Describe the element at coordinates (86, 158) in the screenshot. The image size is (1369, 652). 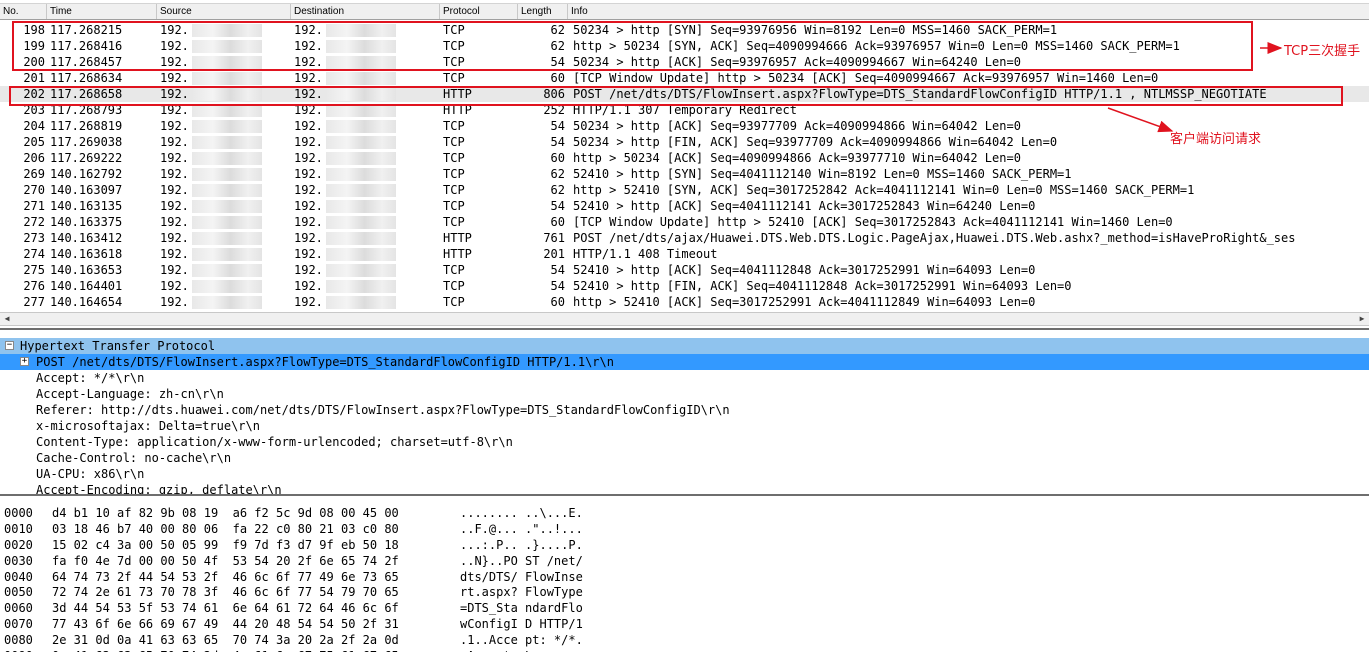
I see `packet-time: 117.269222` at that location.